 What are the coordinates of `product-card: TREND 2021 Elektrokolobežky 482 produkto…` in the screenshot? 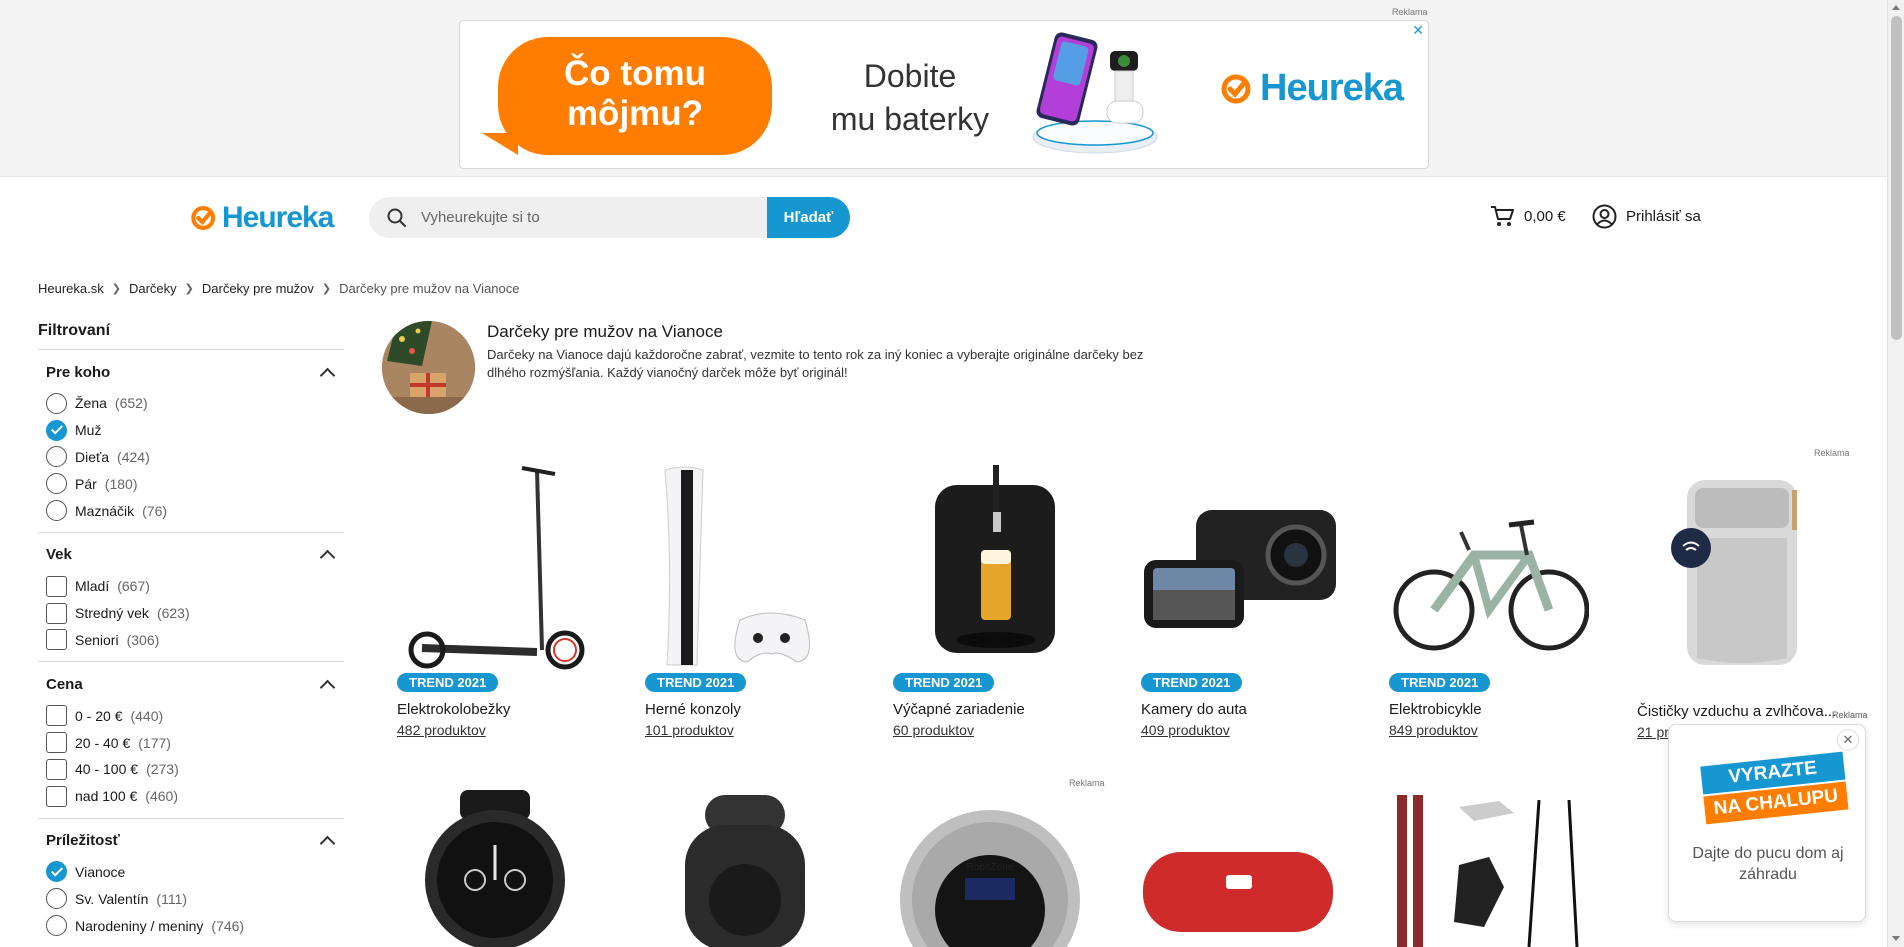 It's located at (497, 599).